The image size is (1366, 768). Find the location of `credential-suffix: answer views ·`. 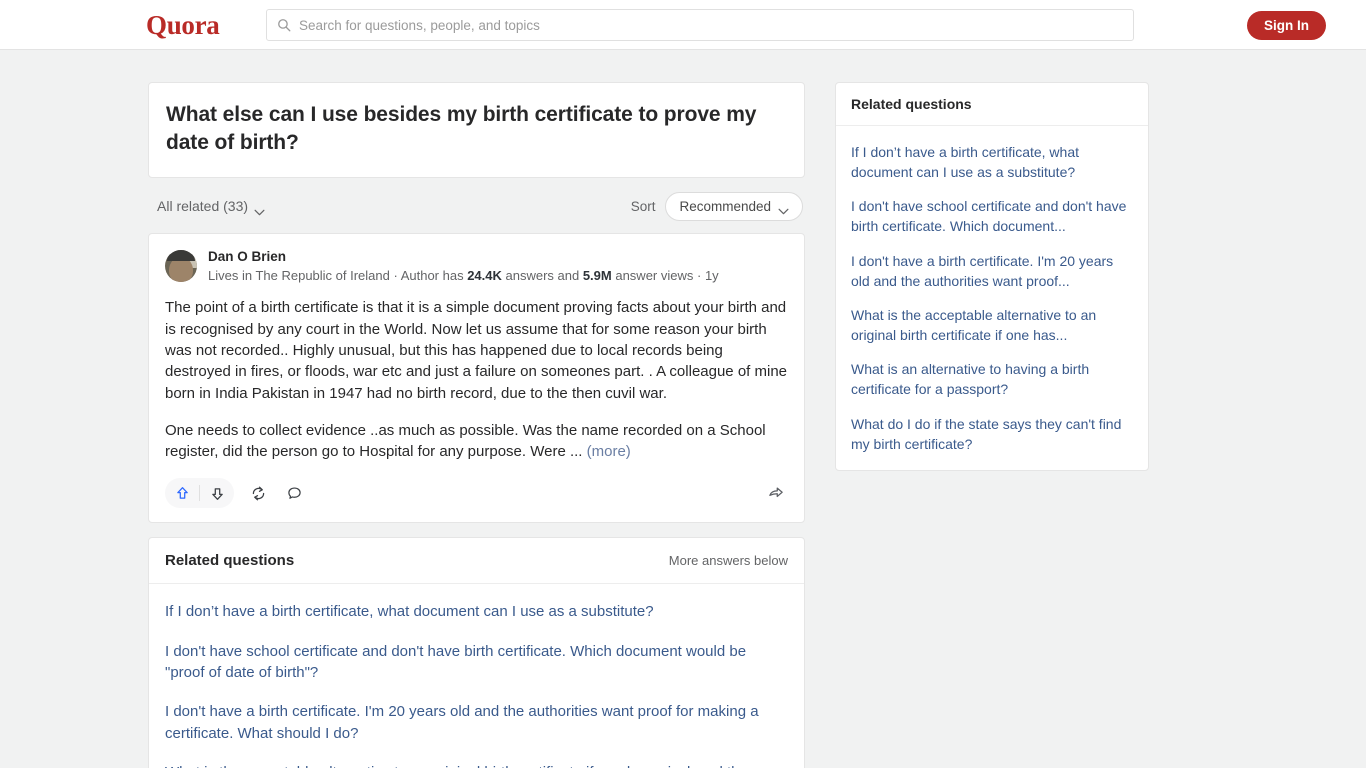

credential-suffix: answer views · is located at coordinates (658, 275).